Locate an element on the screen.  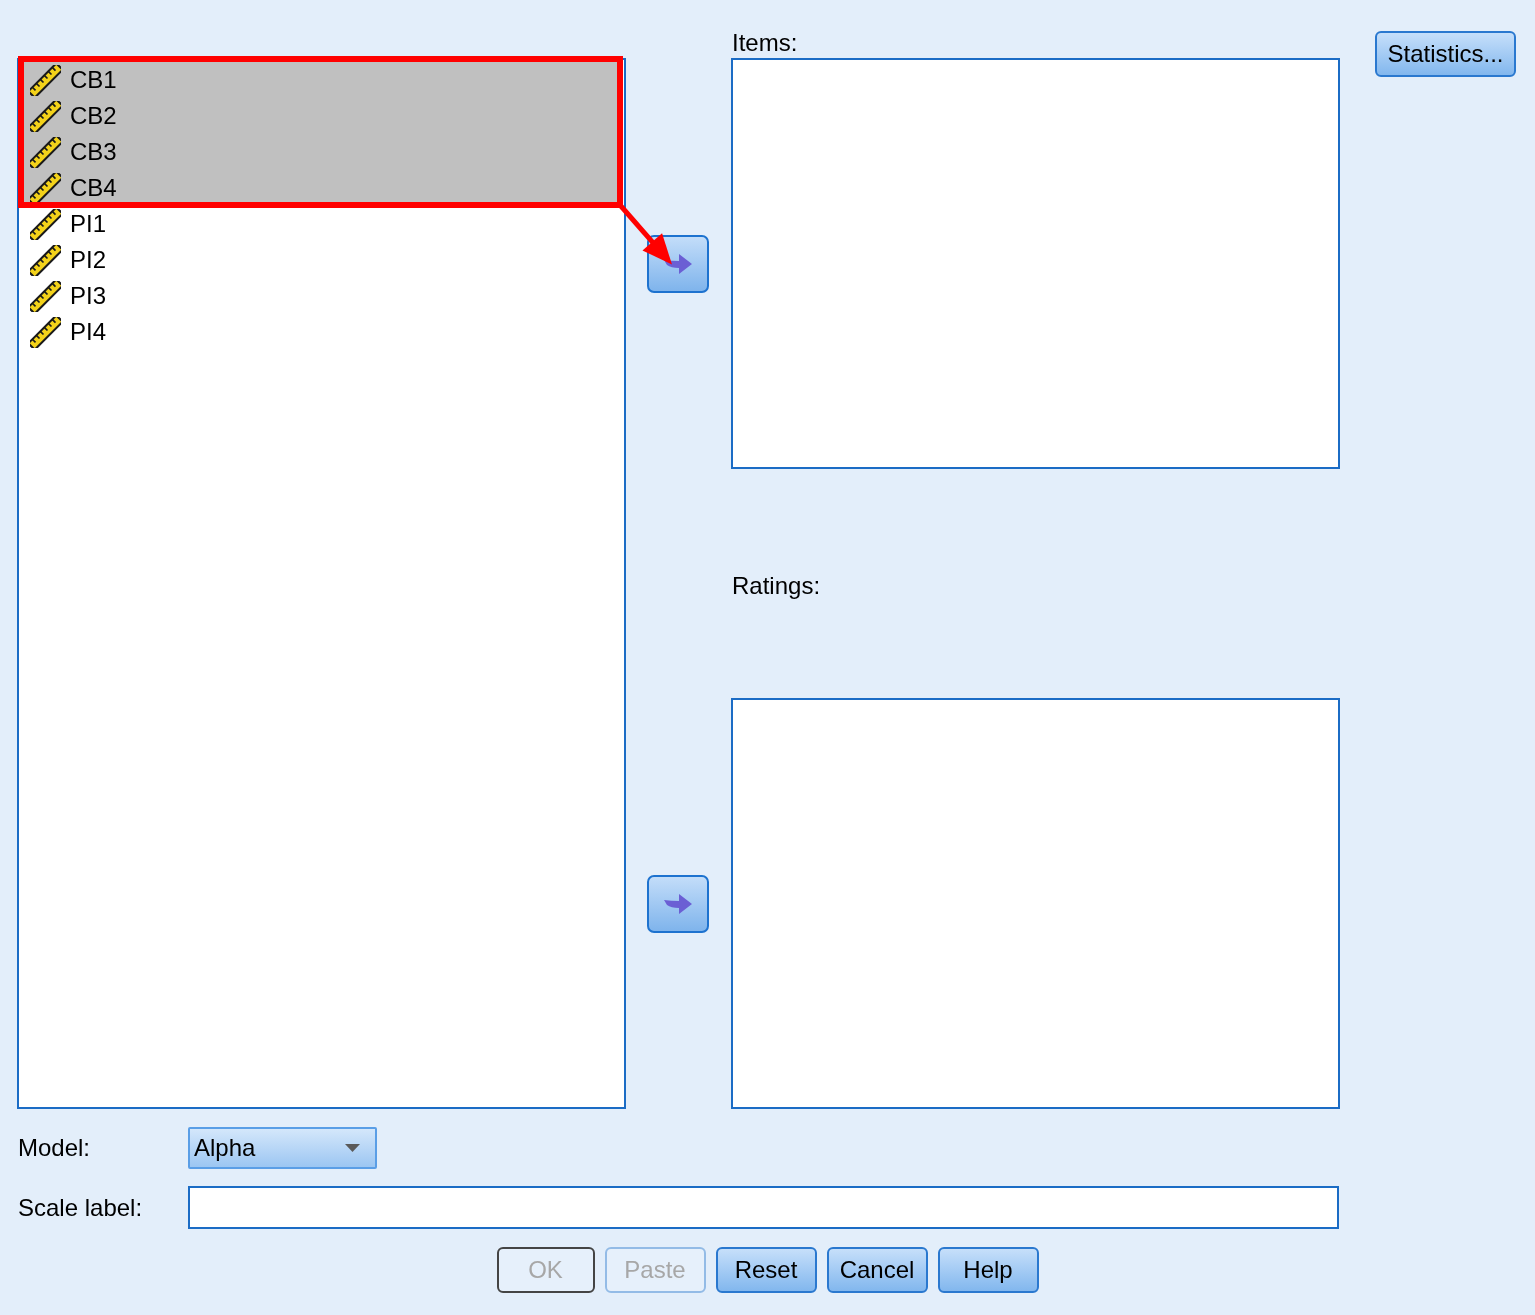
ratings-label: Ratings: is located at coordinates (776, 585).